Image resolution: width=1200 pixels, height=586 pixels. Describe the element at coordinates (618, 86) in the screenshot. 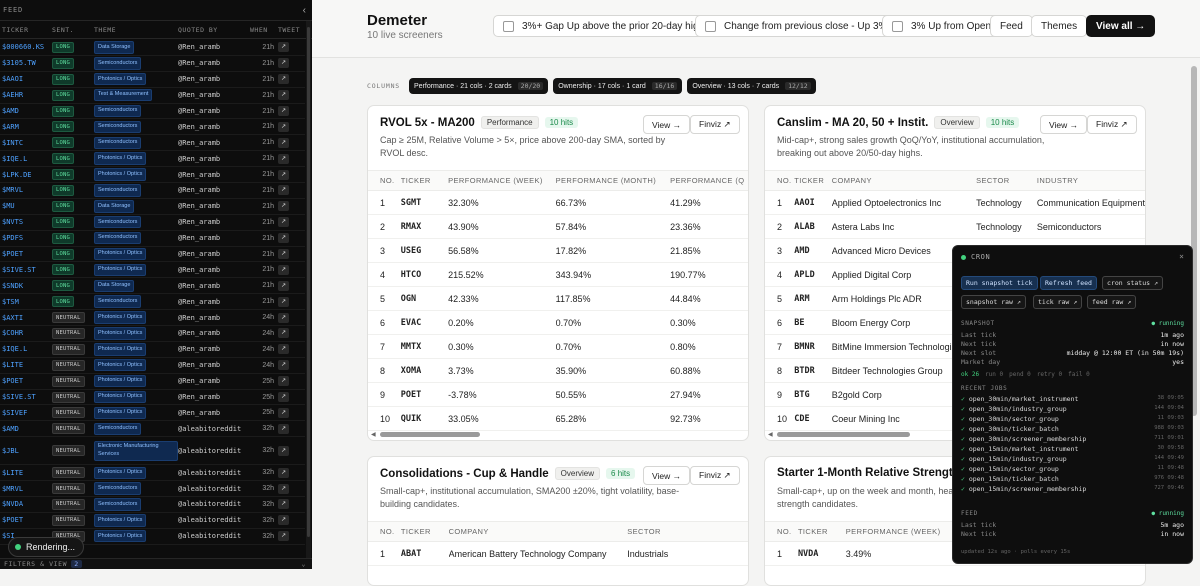

I see `columns-pill-ownership: Ownership · 17 cols · 1 card 16/16` at that location.